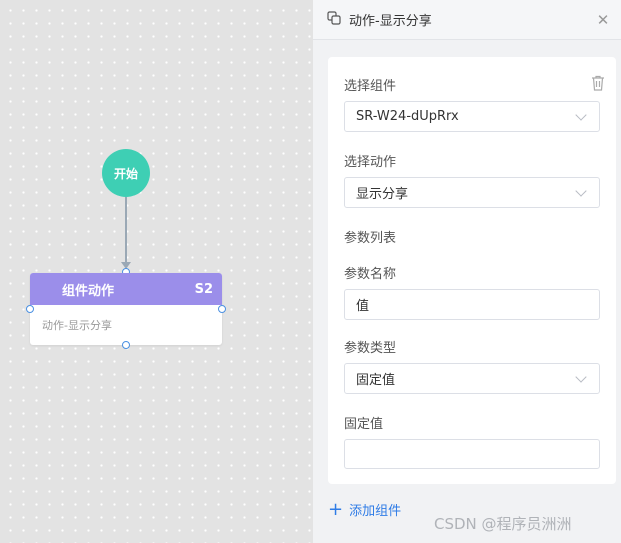 The height and width of the screenshot is (543, 621). I want to click on param-name-value: 值, so click(363, 306).